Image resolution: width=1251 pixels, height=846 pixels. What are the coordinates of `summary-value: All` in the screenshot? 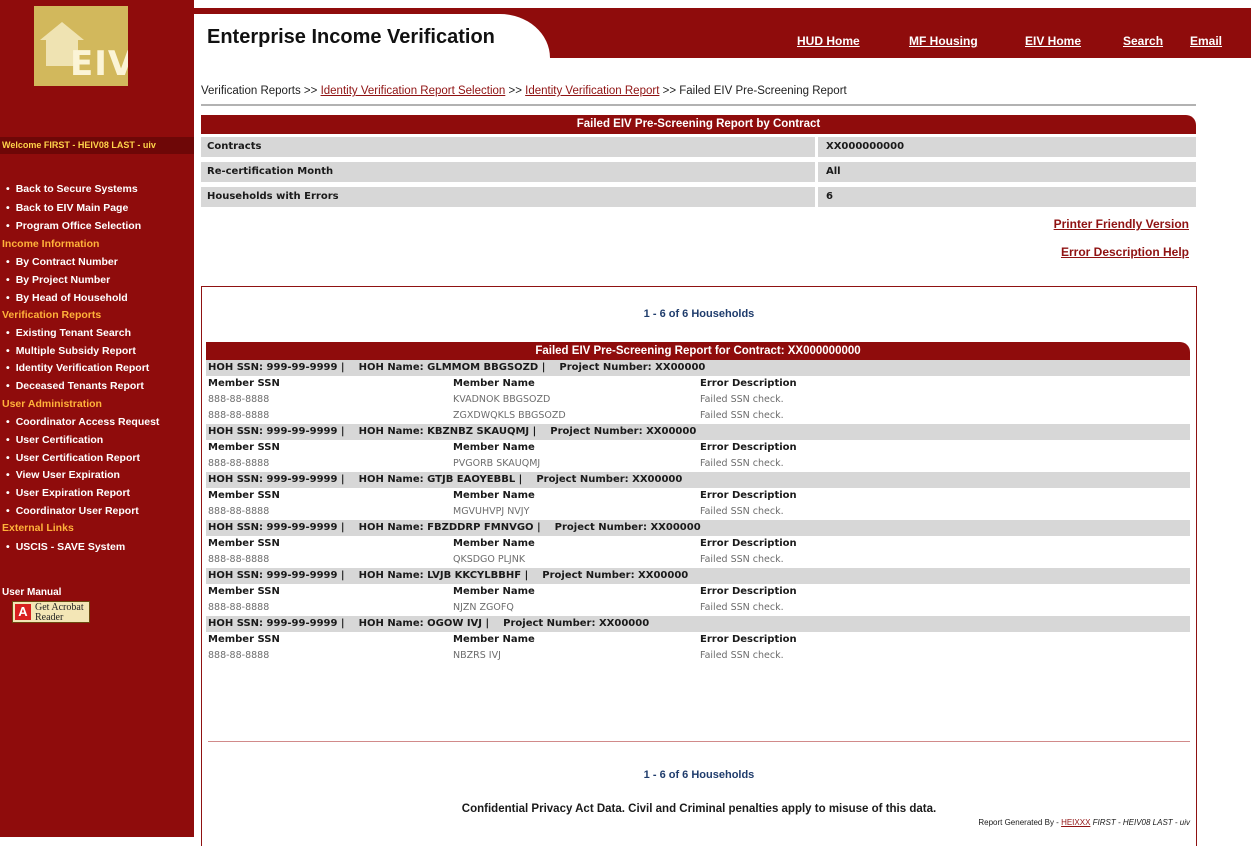 It's located at (1007, 172).